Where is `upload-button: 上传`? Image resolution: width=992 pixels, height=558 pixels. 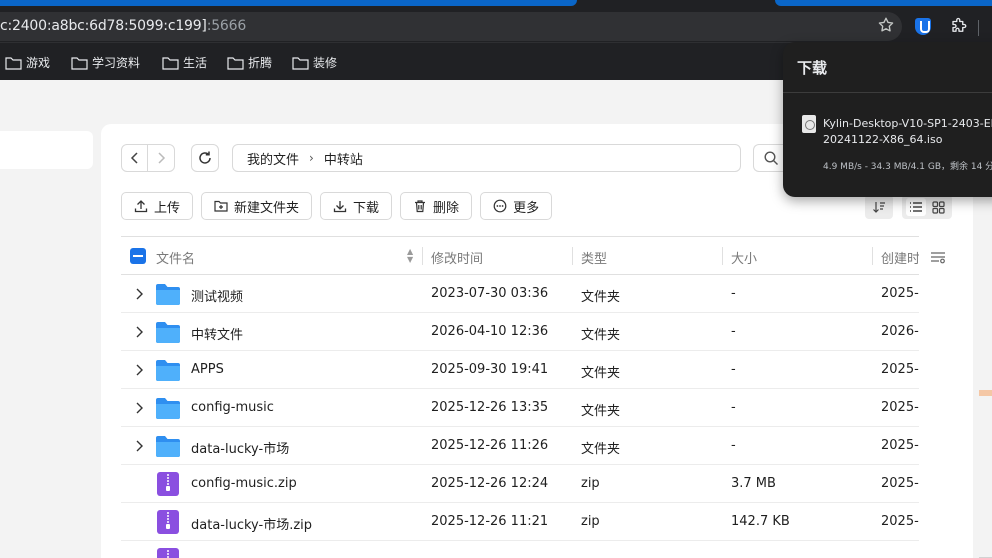 upload-button: 上传 is located at coordinates (157, 206).